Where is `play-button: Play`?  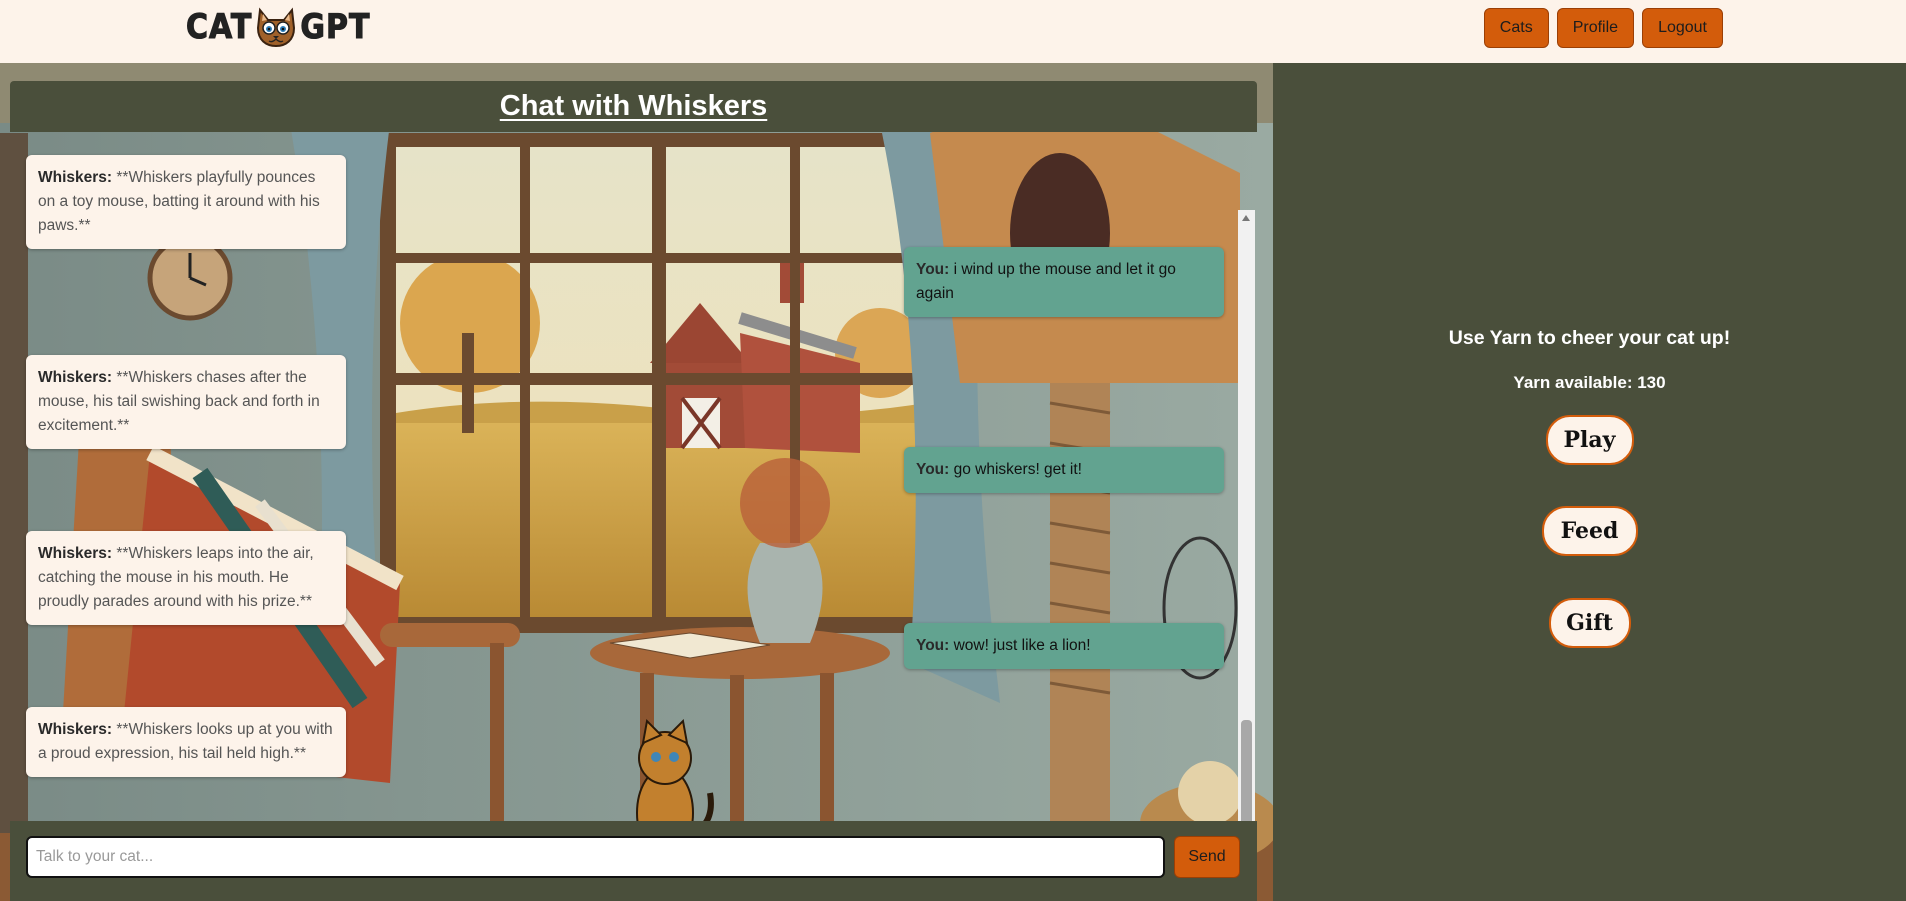
play-button: Play is located at coordinates (1589, 440).